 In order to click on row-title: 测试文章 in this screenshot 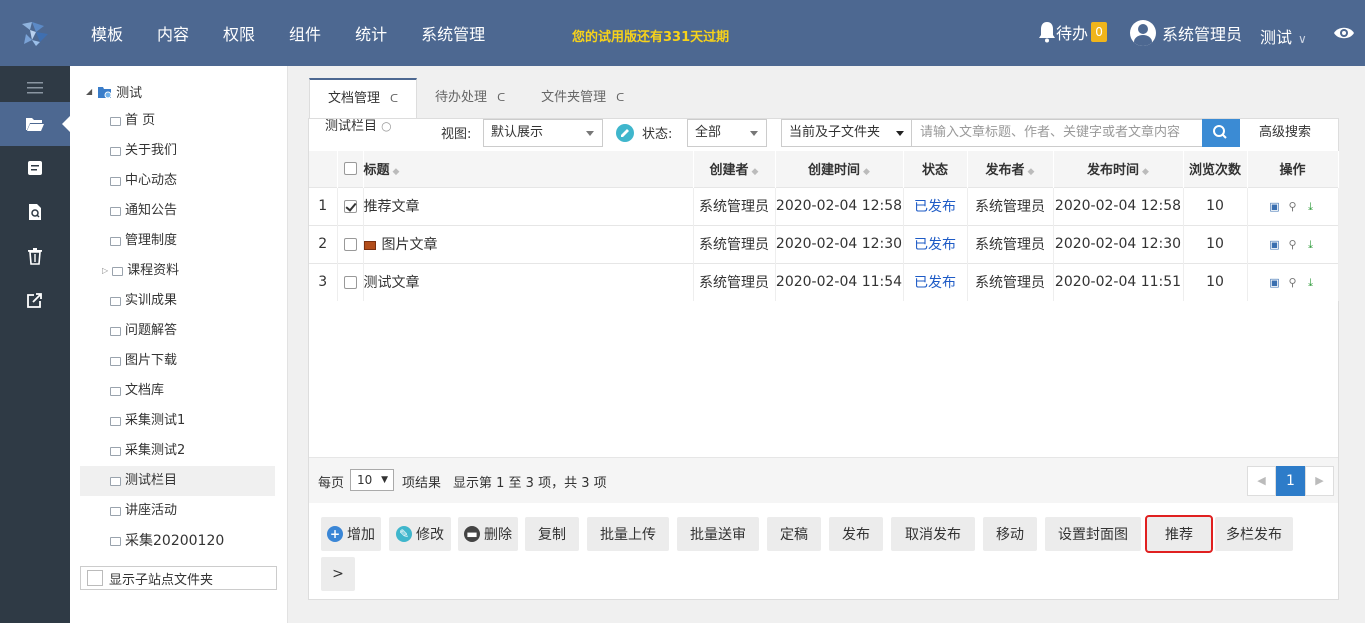, I will do `click(528, 281)`.